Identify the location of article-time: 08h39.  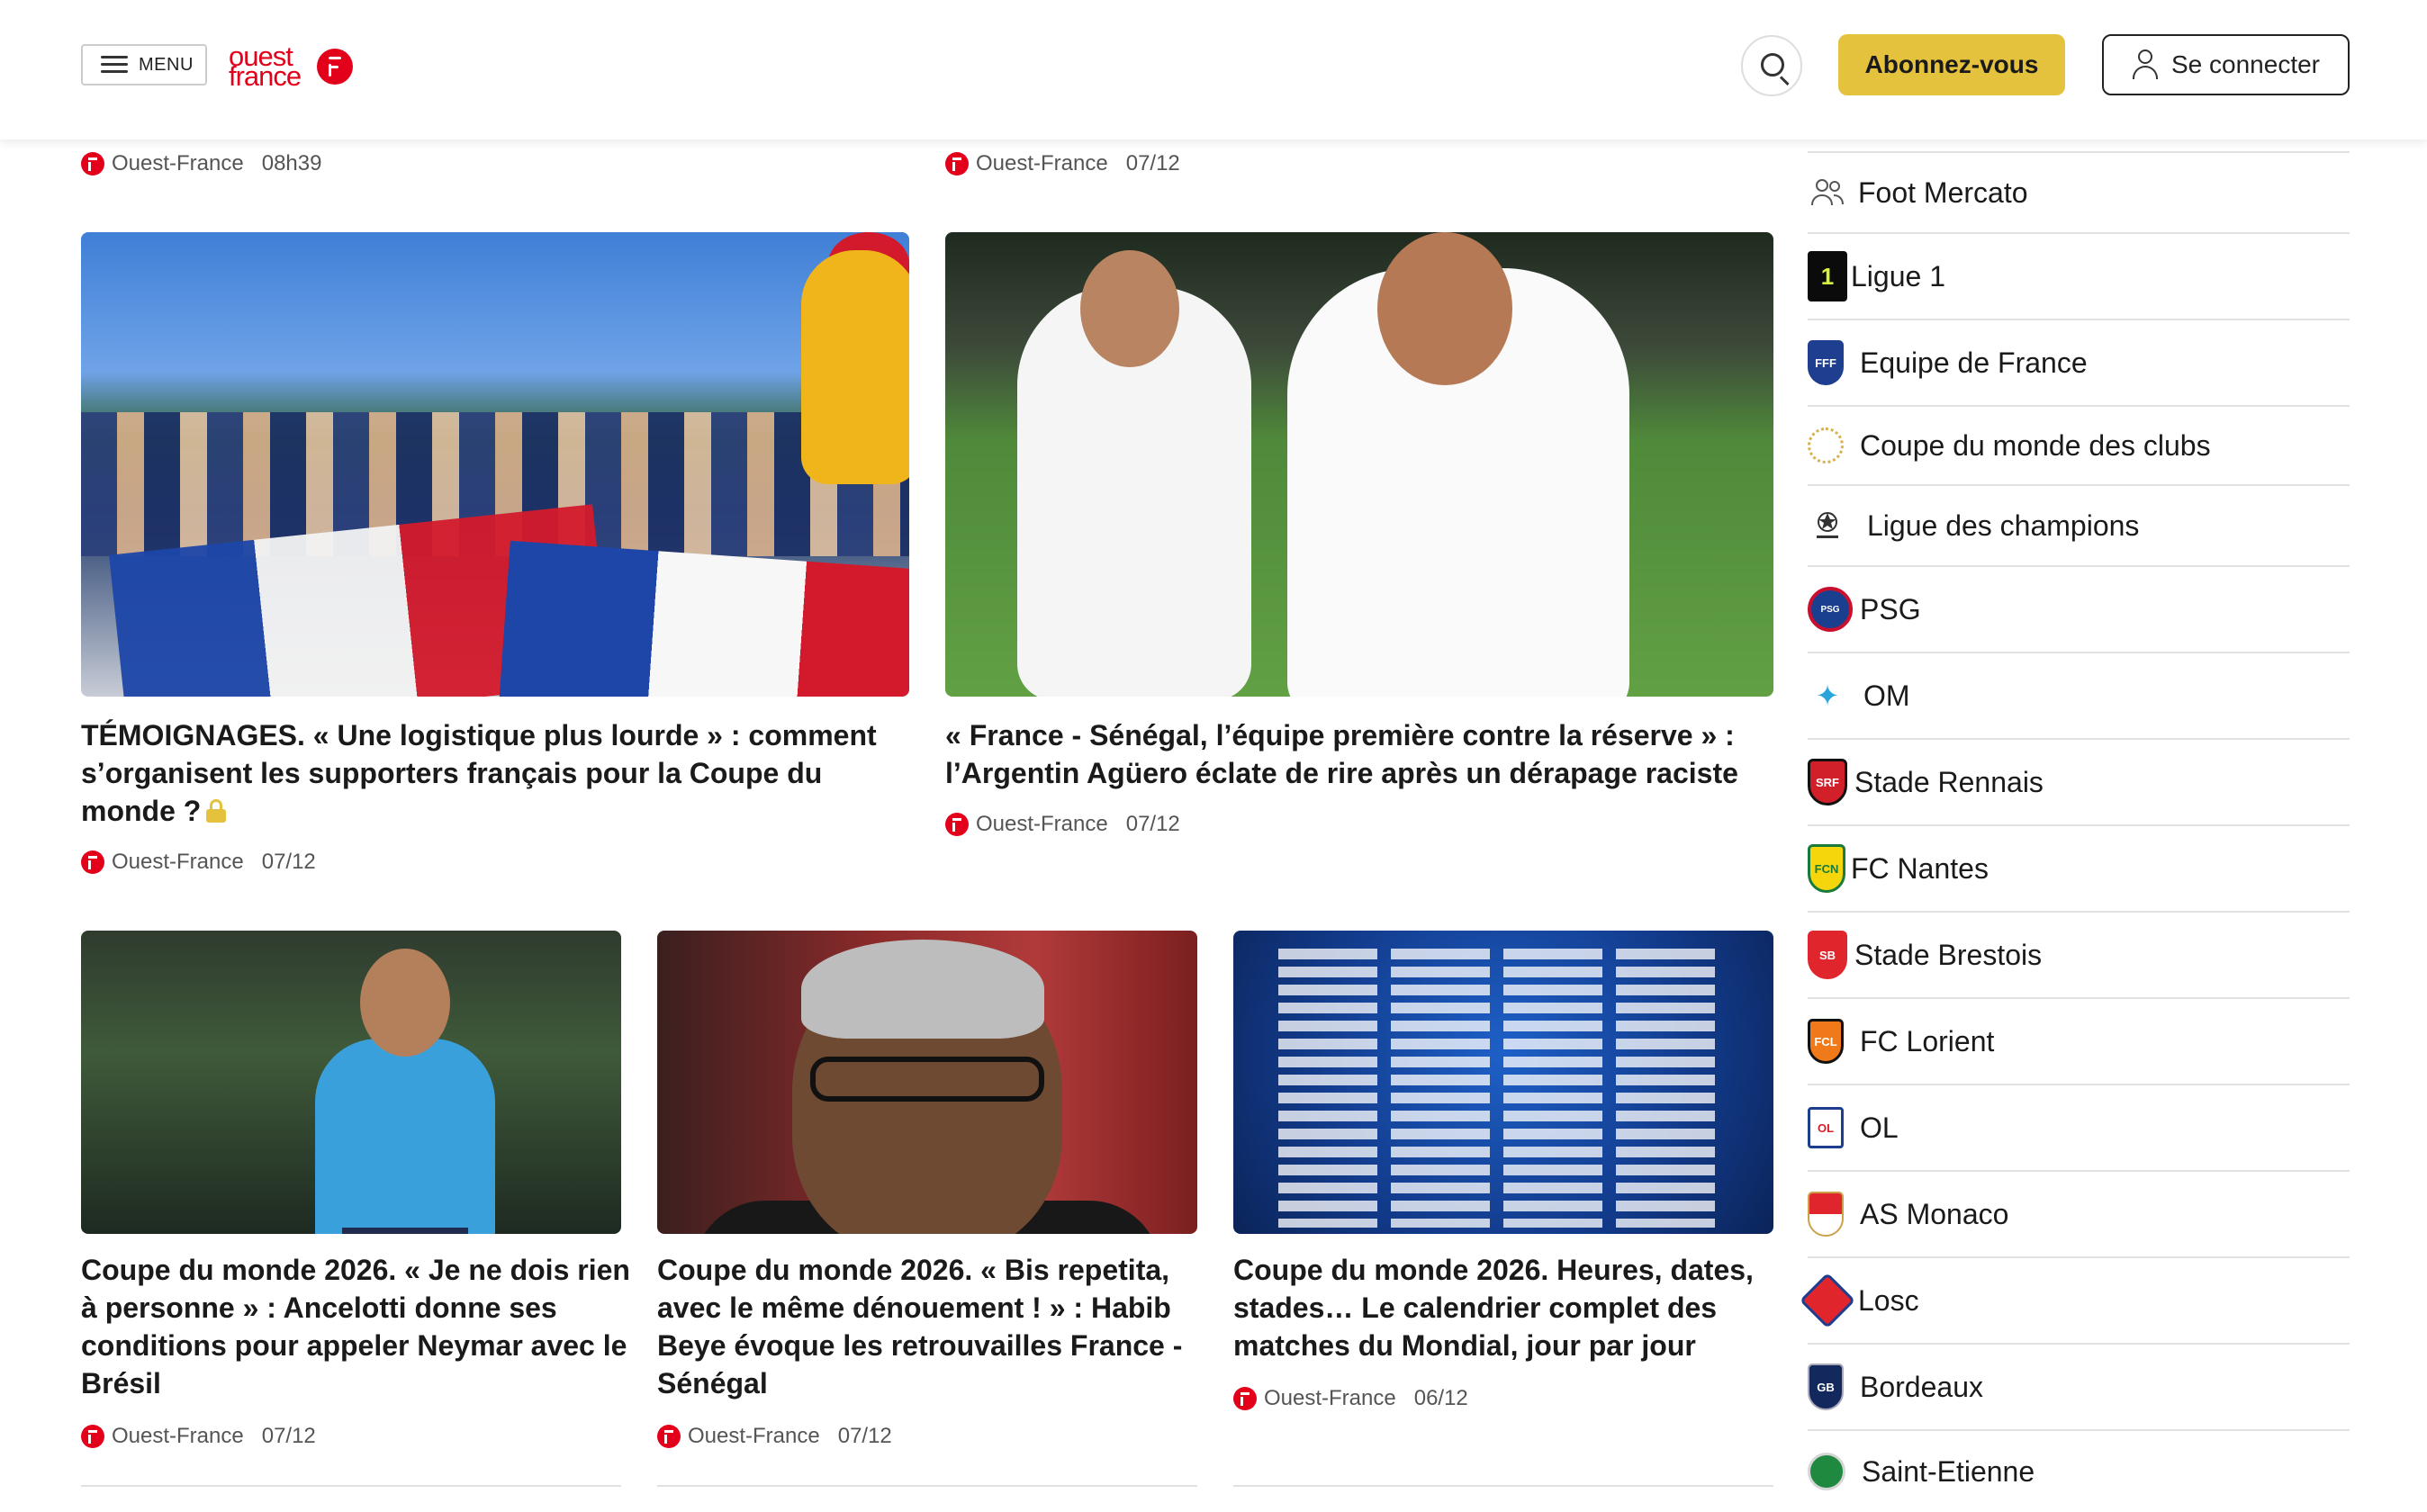
(291, 164).